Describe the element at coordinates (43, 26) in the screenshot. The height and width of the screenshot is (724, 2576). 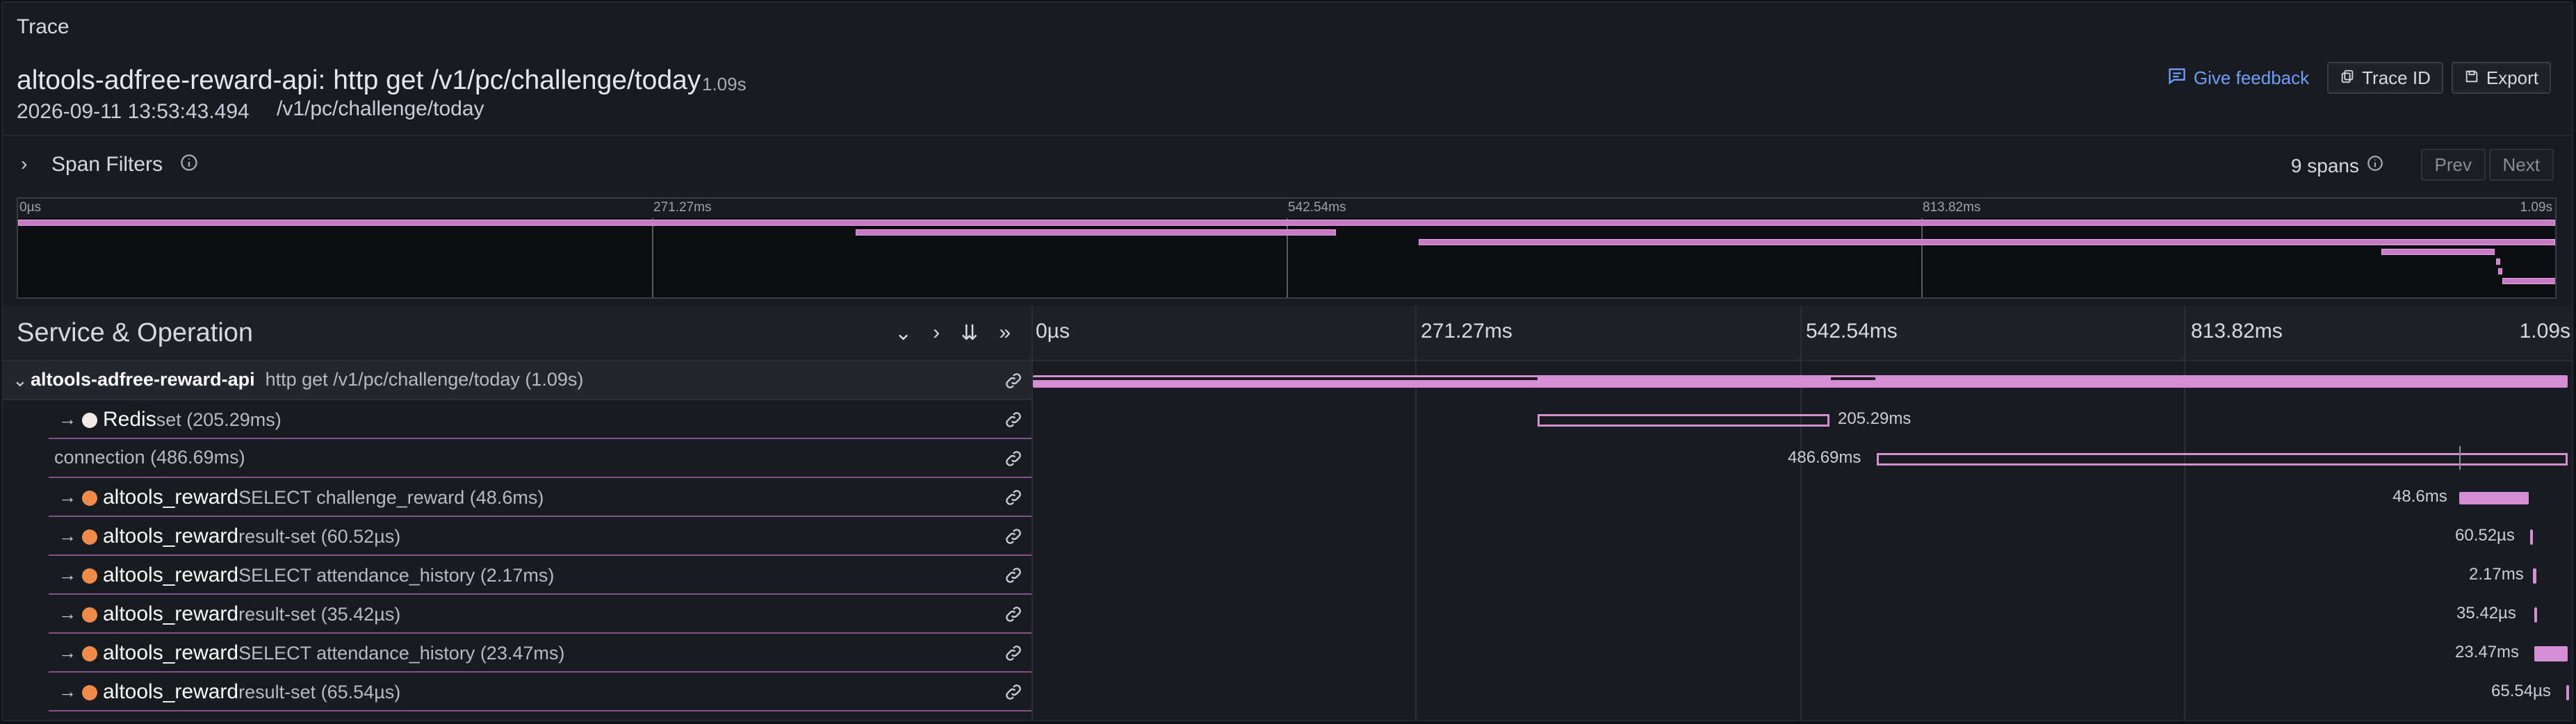
I see `panel-title: Trace` at that location.